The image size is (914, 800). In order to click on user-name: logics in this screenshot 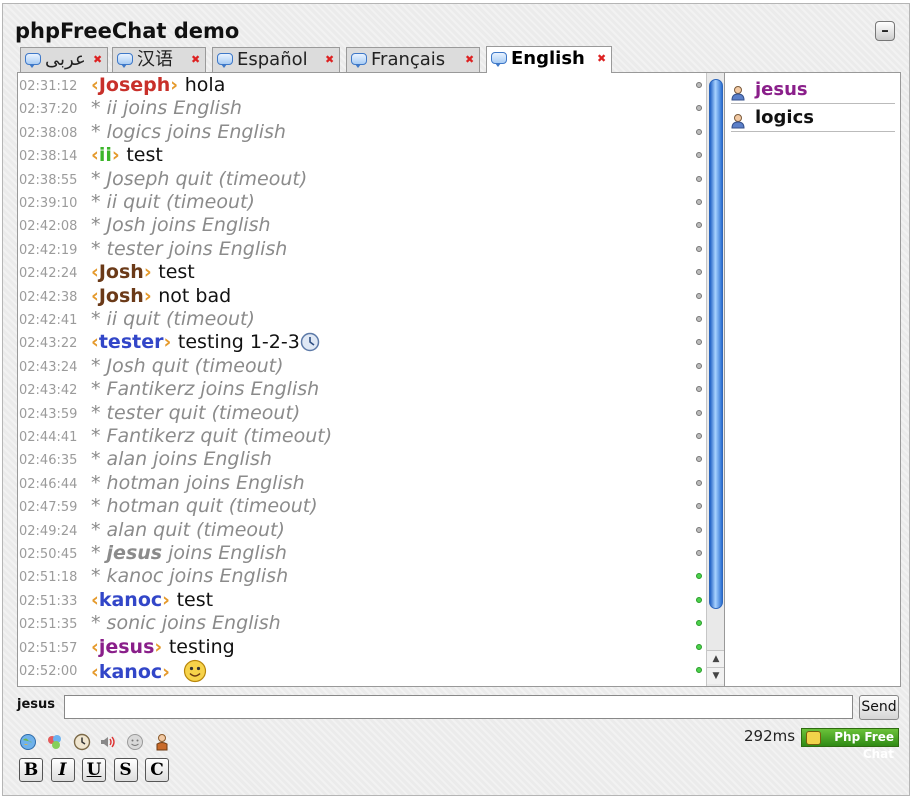, I will do `click(784, 117)`.